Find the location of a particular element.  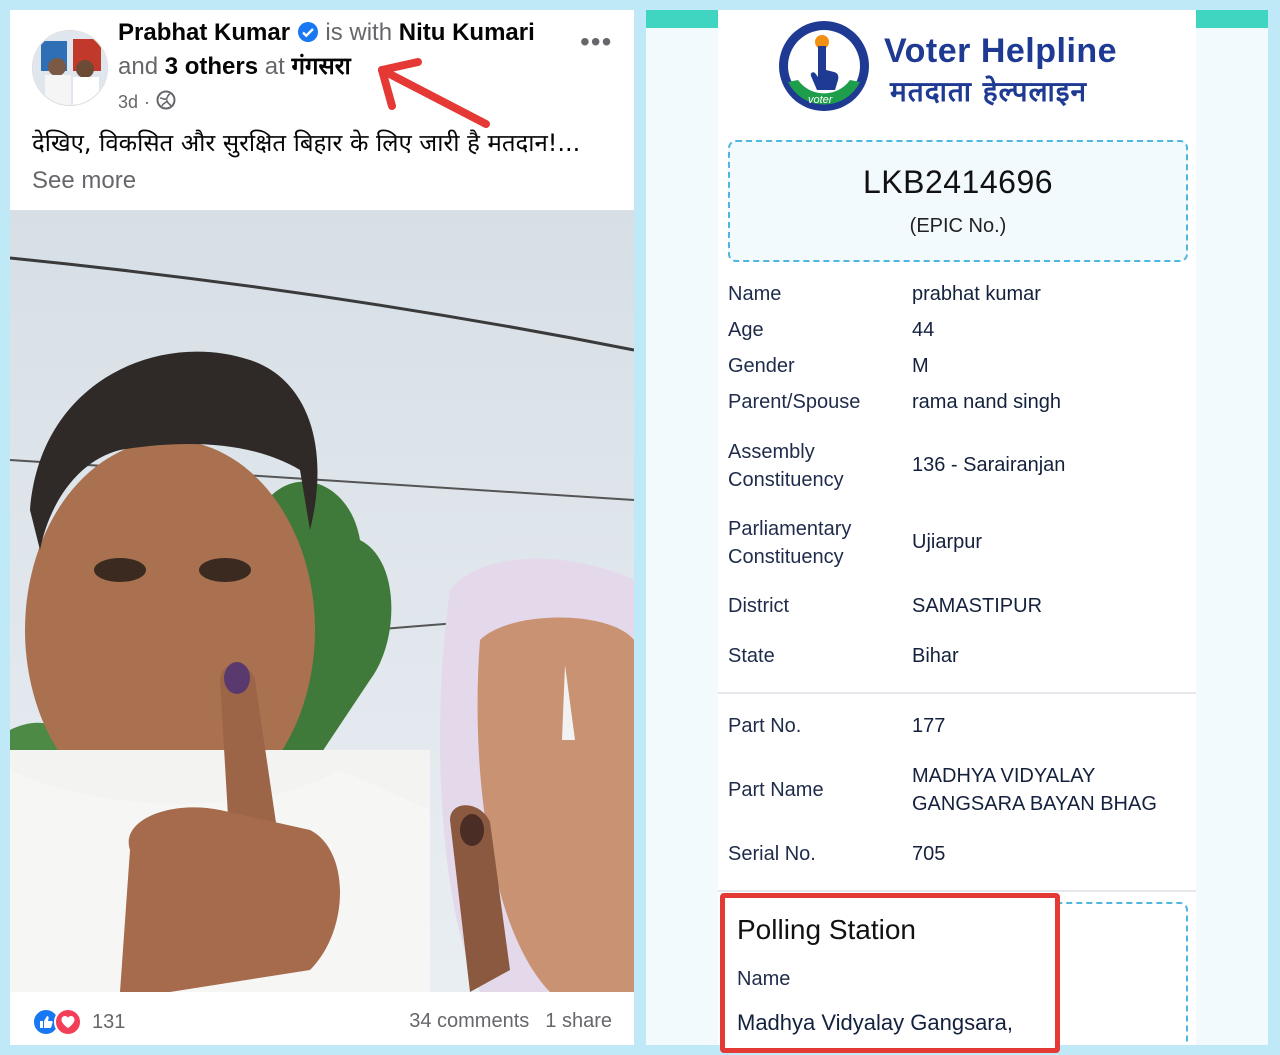

love-reaction-icon is located at coordinates (68, 1022).